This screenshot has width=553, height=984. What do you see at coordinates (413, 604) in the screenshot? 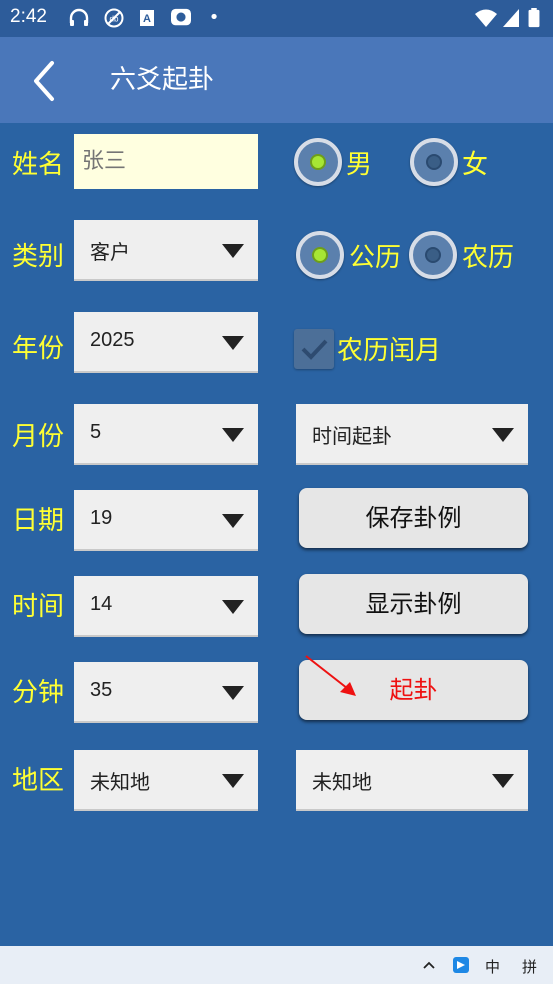
I see `show-case-button: 显示卦例` at bounding box center [413, 604].